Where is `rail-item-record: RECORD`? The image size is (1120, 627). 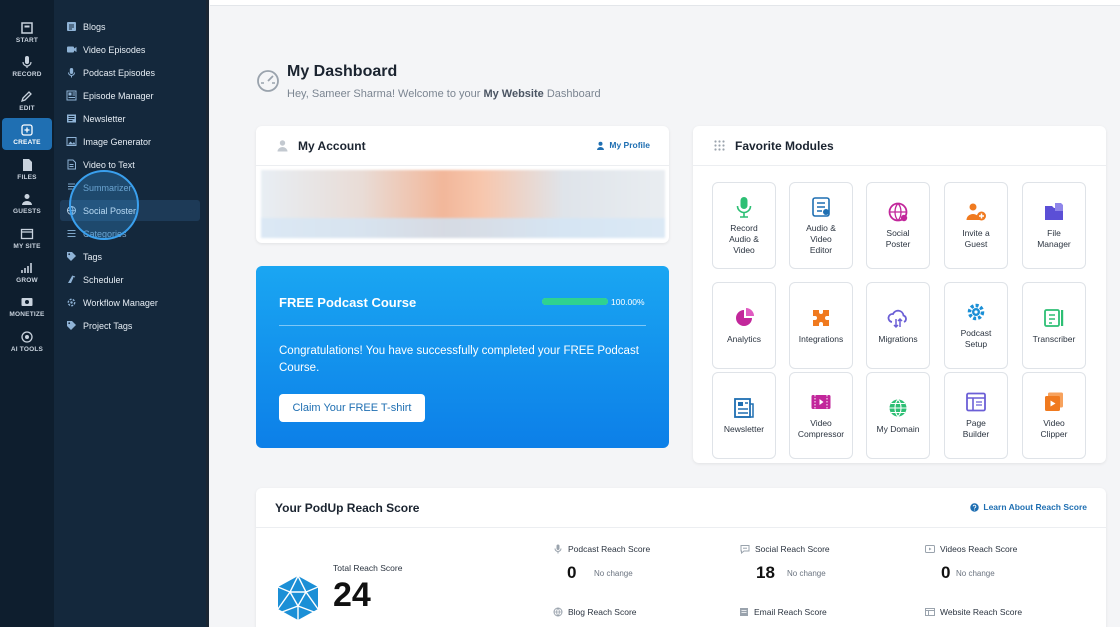 rail-item-record: RECORD is located at coordinates (27, 66).